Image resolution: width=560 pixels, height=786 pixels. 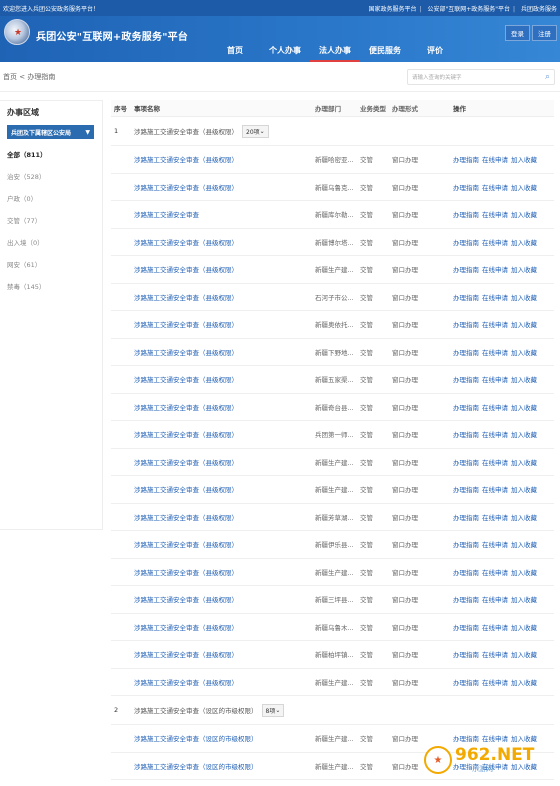 I want to click on register-button: 注册, so click(x=544, y=33).